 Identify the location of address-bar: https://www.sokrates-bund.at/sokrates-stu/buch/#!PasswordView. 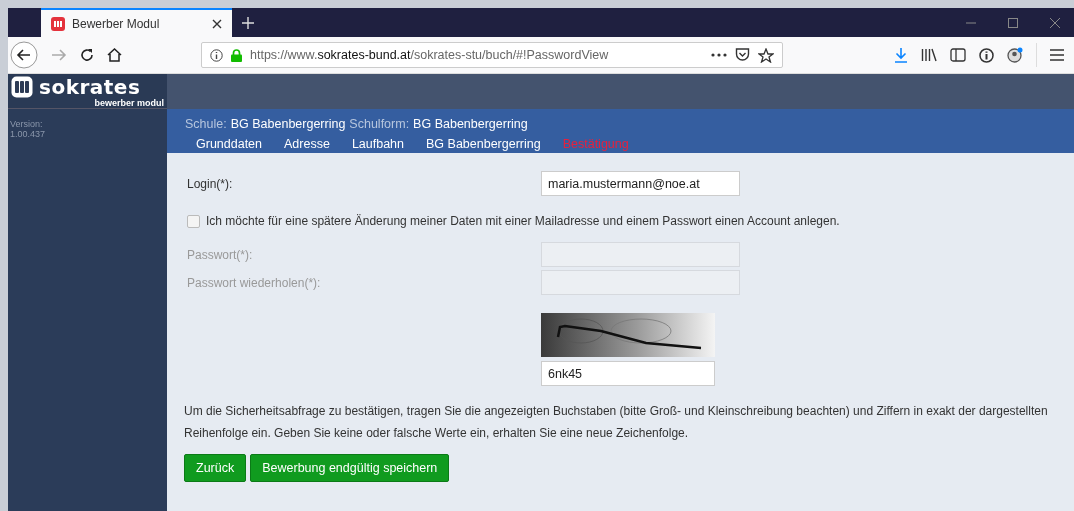
(492, 55).